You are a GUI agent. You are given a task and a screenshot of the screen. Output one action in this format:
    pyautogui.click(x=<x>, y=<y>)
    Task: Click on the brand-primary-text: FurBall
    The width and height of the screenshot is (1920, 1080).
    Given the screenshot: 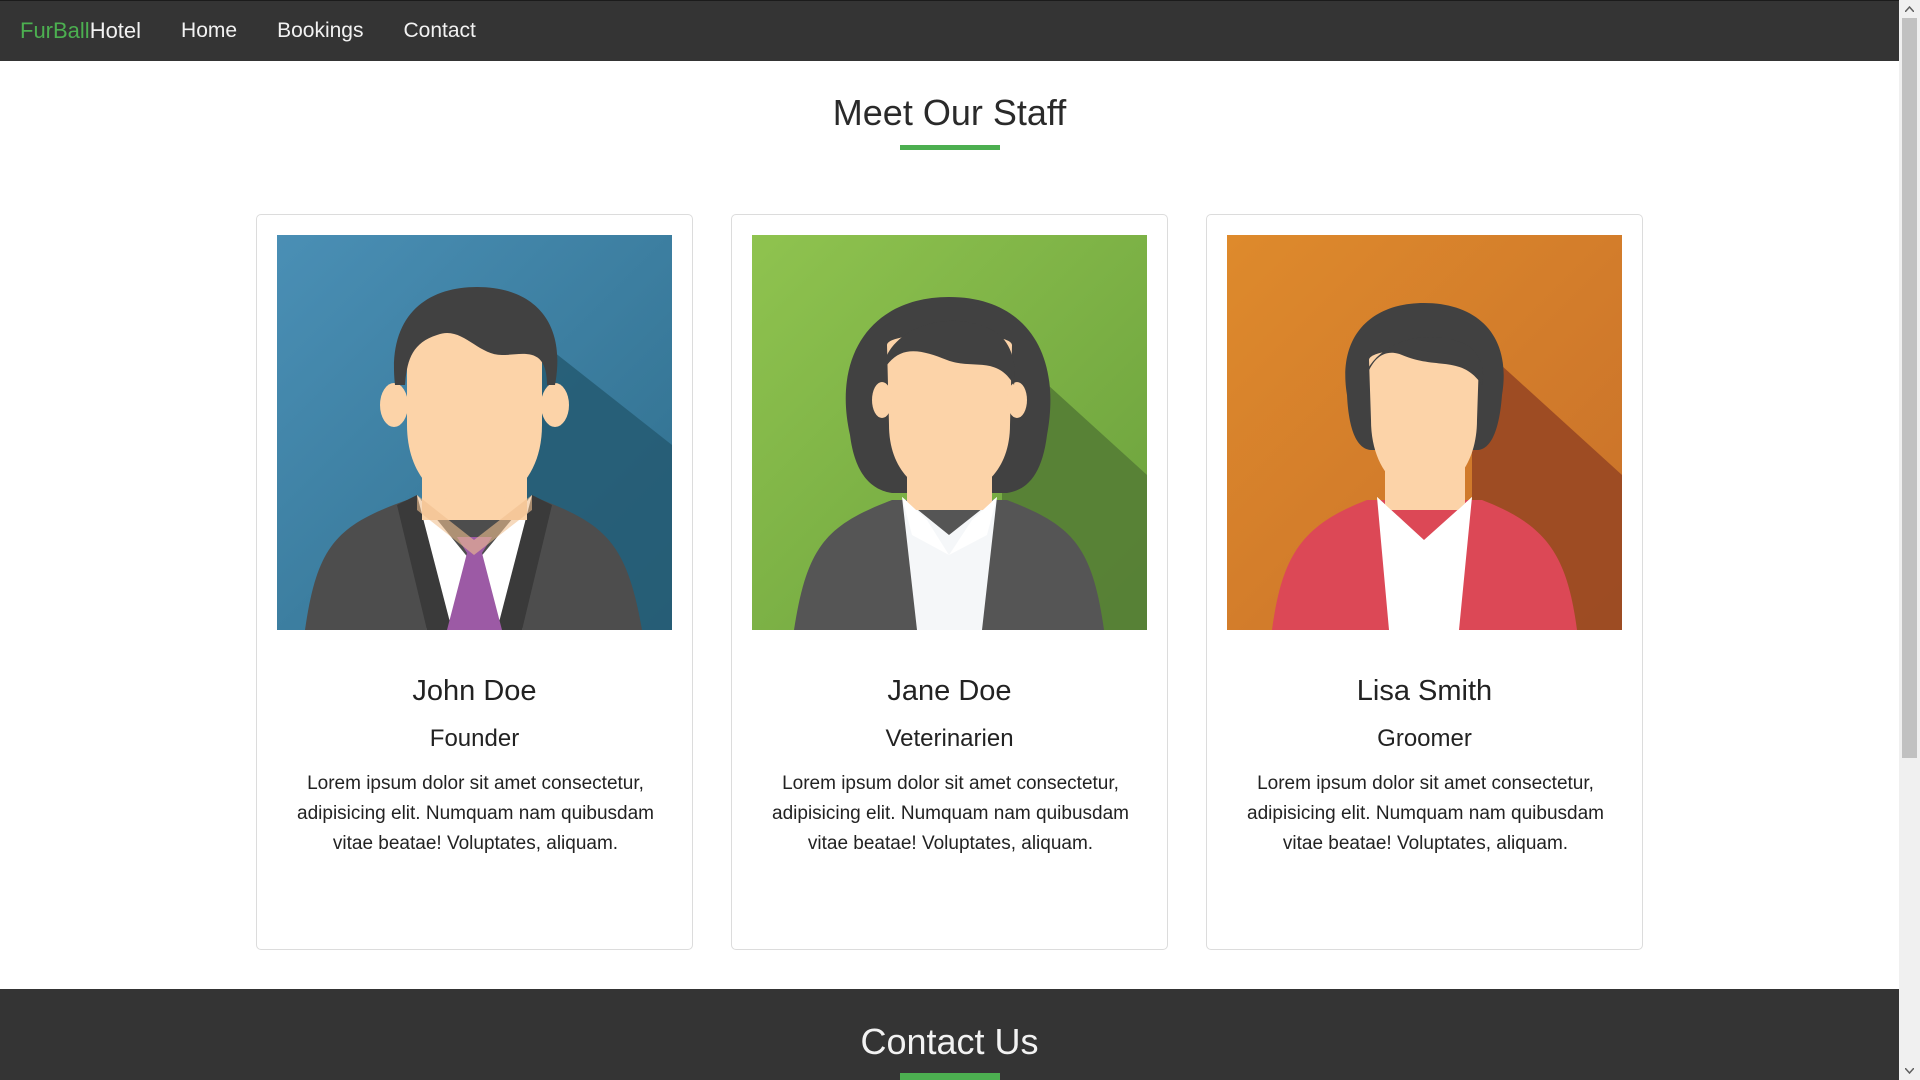 What is the action you would take?
    pyautogui.click(x=55, y=30)
    